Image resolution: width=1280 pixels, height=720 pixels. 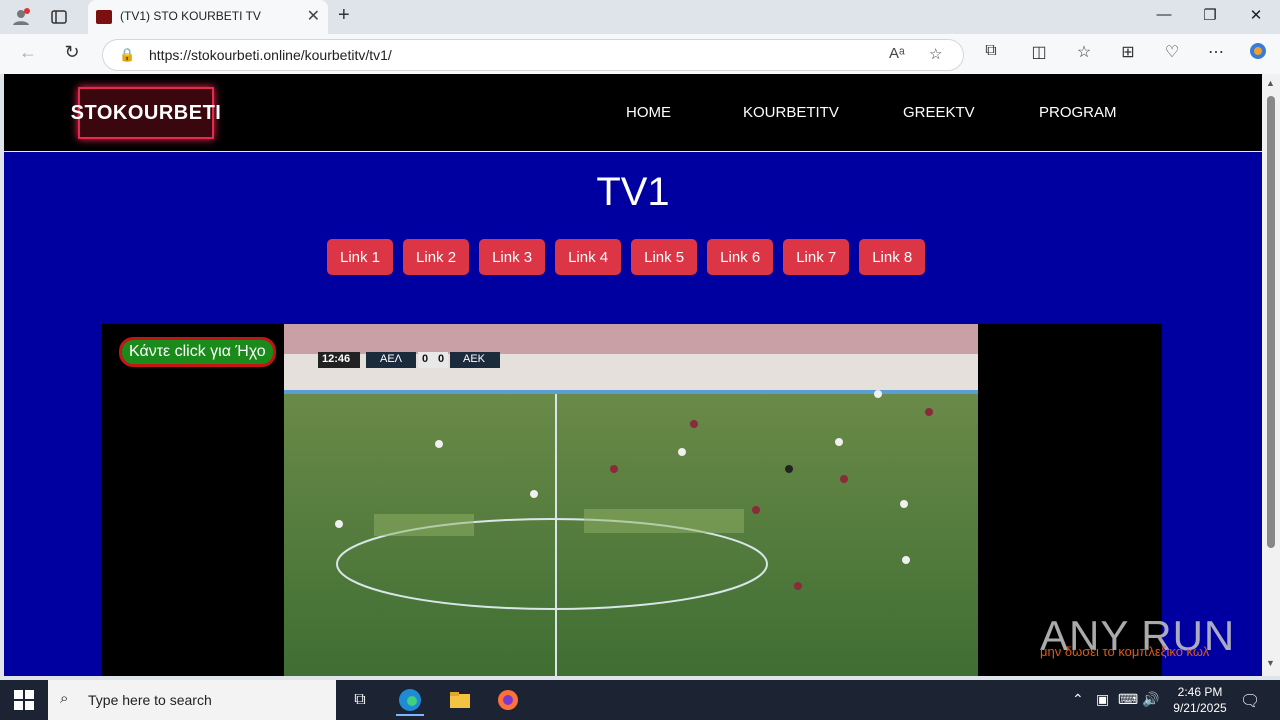 What do you see at coordinates (1270, 663) in the screenshot?
I see `scroll-down-icon: ▼` at bounding box center [1270, 663].